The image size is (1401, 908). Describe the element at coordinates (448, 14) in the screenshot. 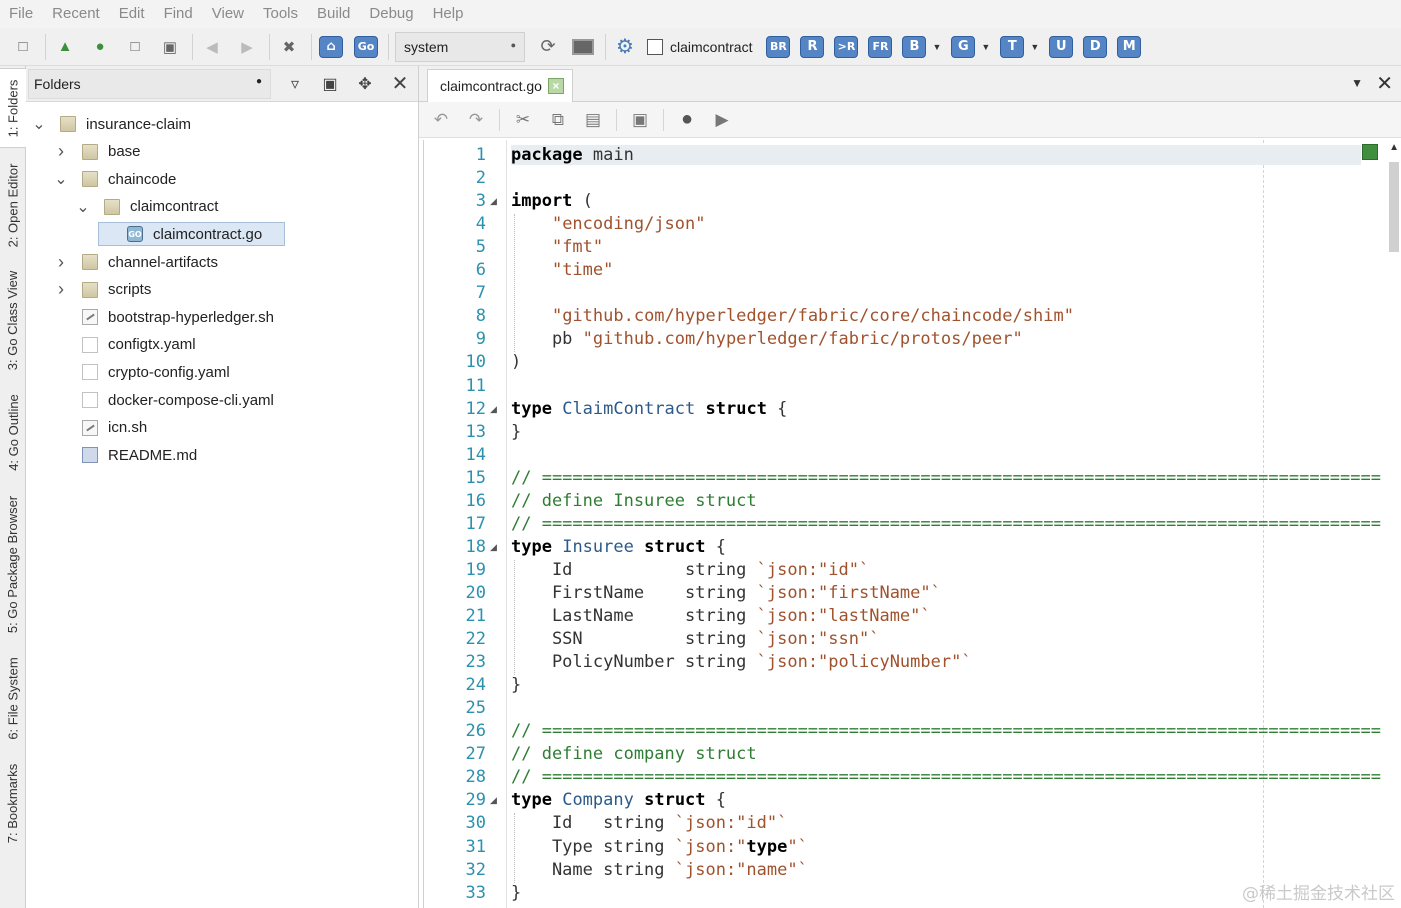

I see `menu-item-help: Help` at that location.